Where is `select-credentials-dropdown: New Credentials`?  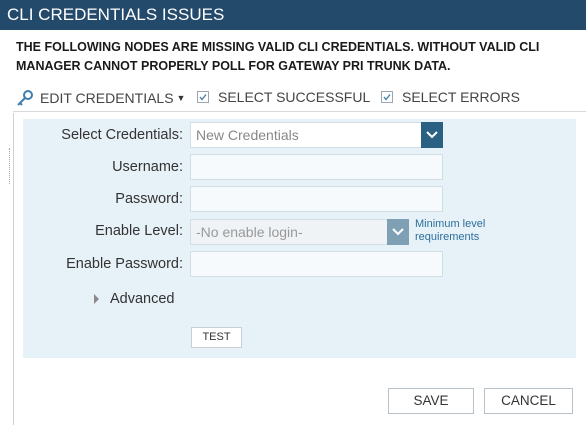
select-credentials-dropdown: New Credentials is located at coordinates (316, 135).